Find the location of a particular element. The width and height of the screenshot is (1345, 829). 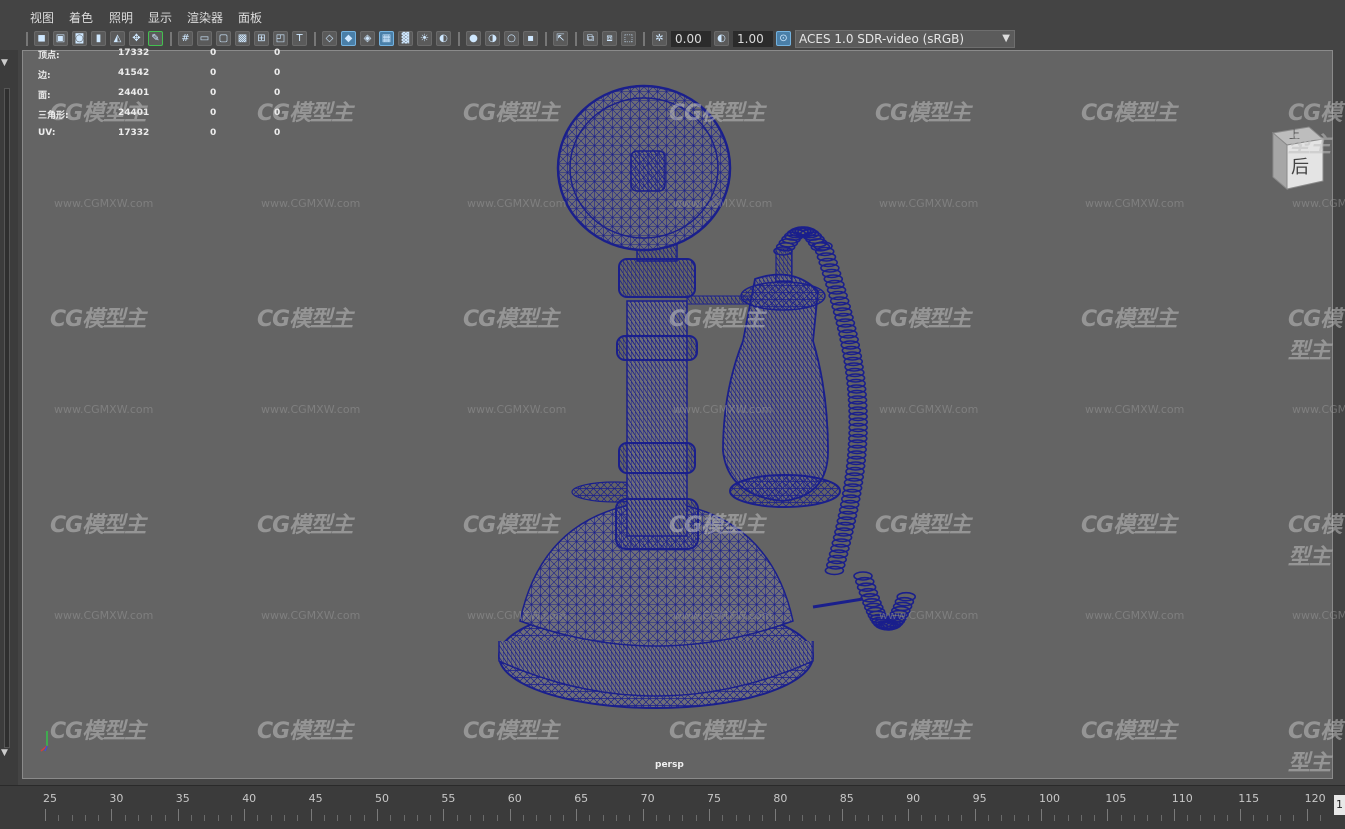

timeline-tick-label: 80 is located at coordinates (780, 798).